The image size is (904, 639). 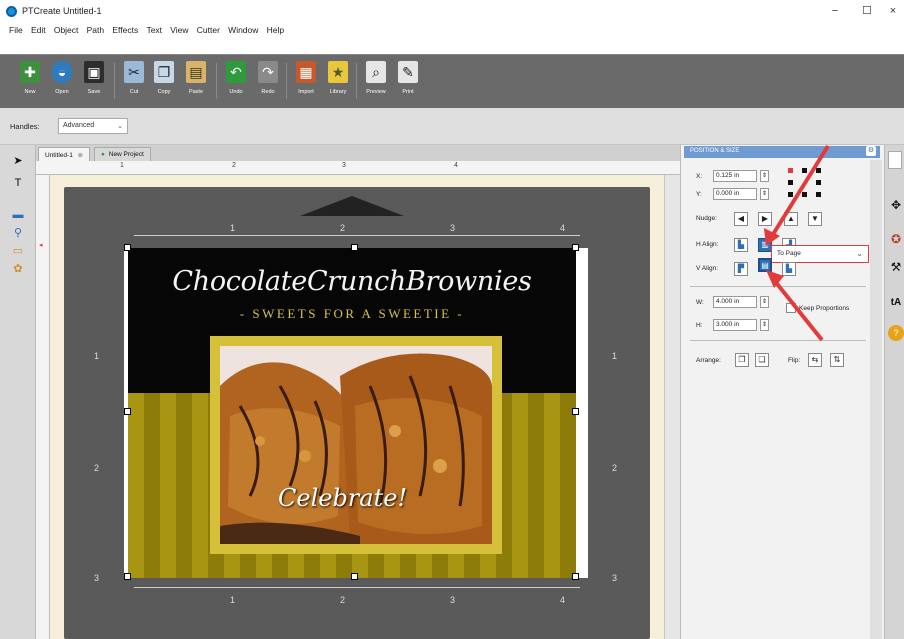 I want to click on design-subtitle: - SWEETS FOR A SWEETIE -, so click(x=352, y=313).